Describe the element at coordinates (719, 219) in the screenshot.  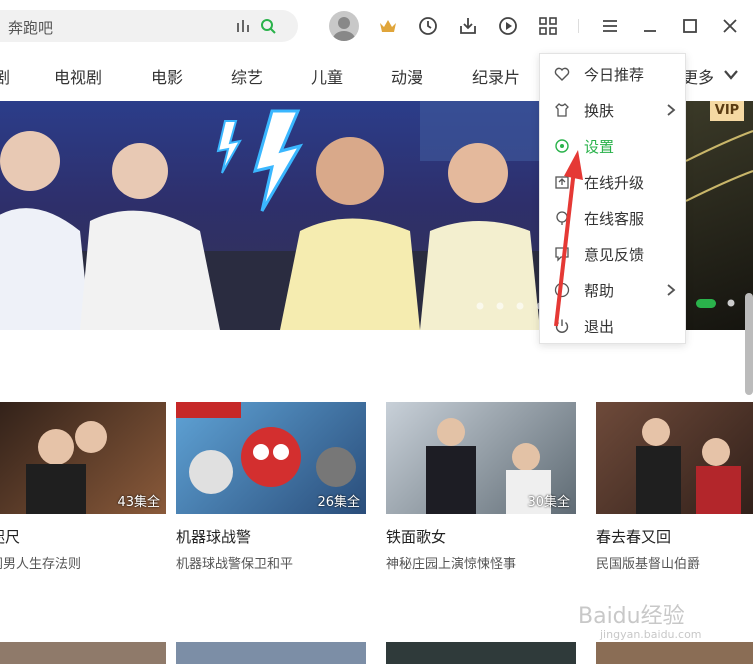
I see `banner-preview-image` at that location.